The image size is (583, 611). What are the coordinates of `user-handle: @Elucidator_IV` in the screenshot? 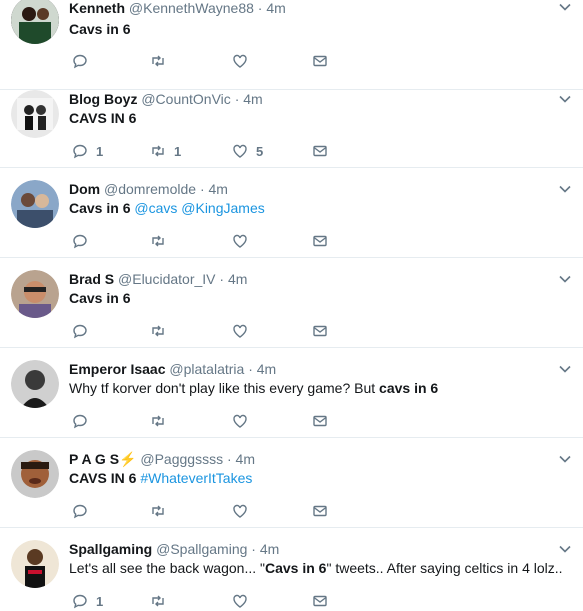 It's located at (166, 279).